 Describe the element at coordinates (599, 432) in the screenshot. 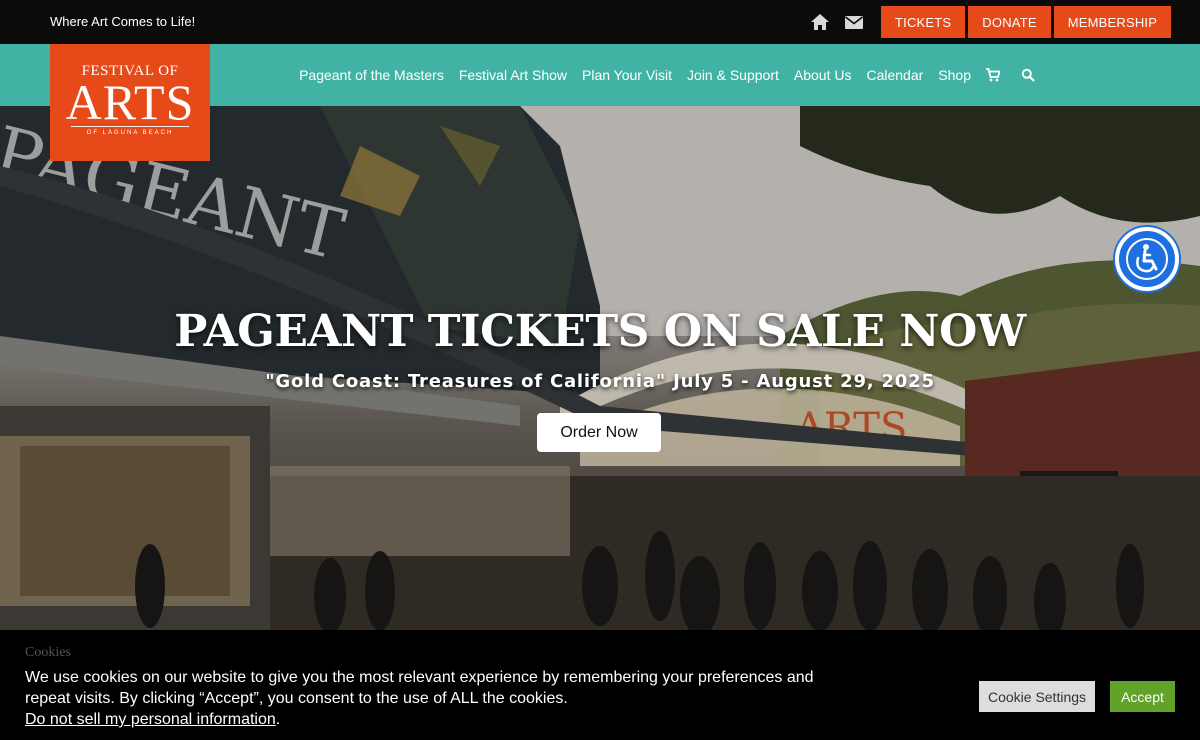

I see `order-now-button: Order Now` at that location.